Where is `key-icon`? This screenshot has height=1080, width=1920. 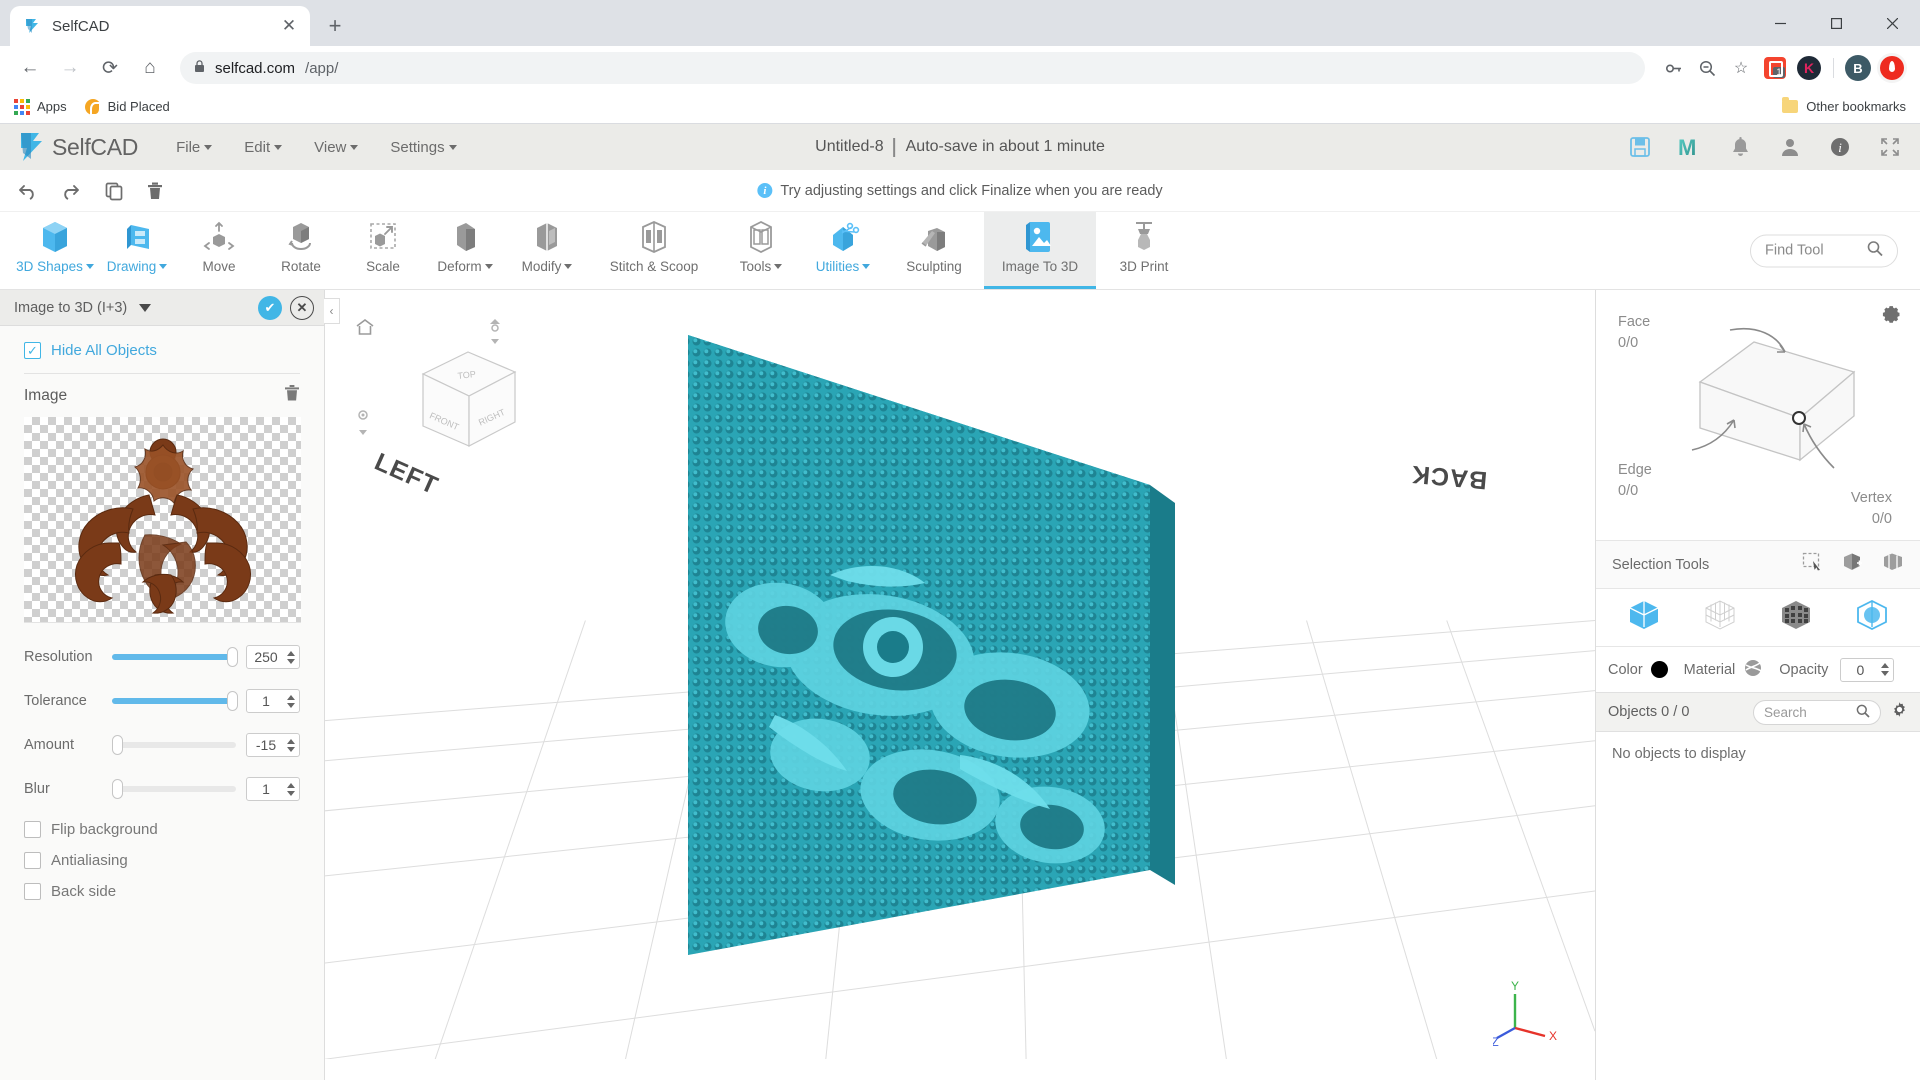 key-icon is located at coordinates (1673, 68).